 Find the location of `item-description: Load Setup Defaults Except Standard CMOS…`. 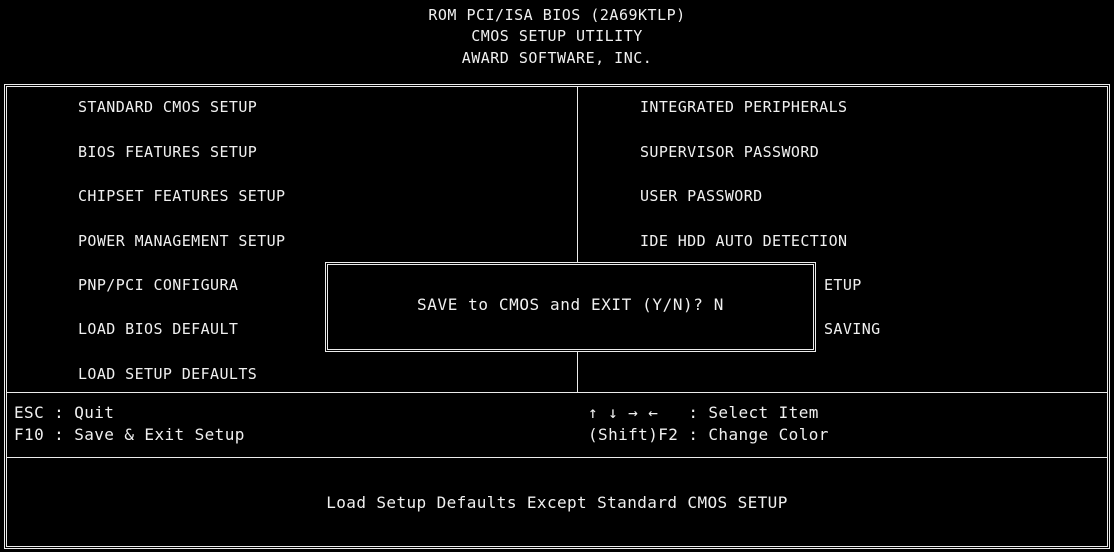

item-description: Load Setup Defaults Except Standard CMOS… is located at coordinates (557, 502).